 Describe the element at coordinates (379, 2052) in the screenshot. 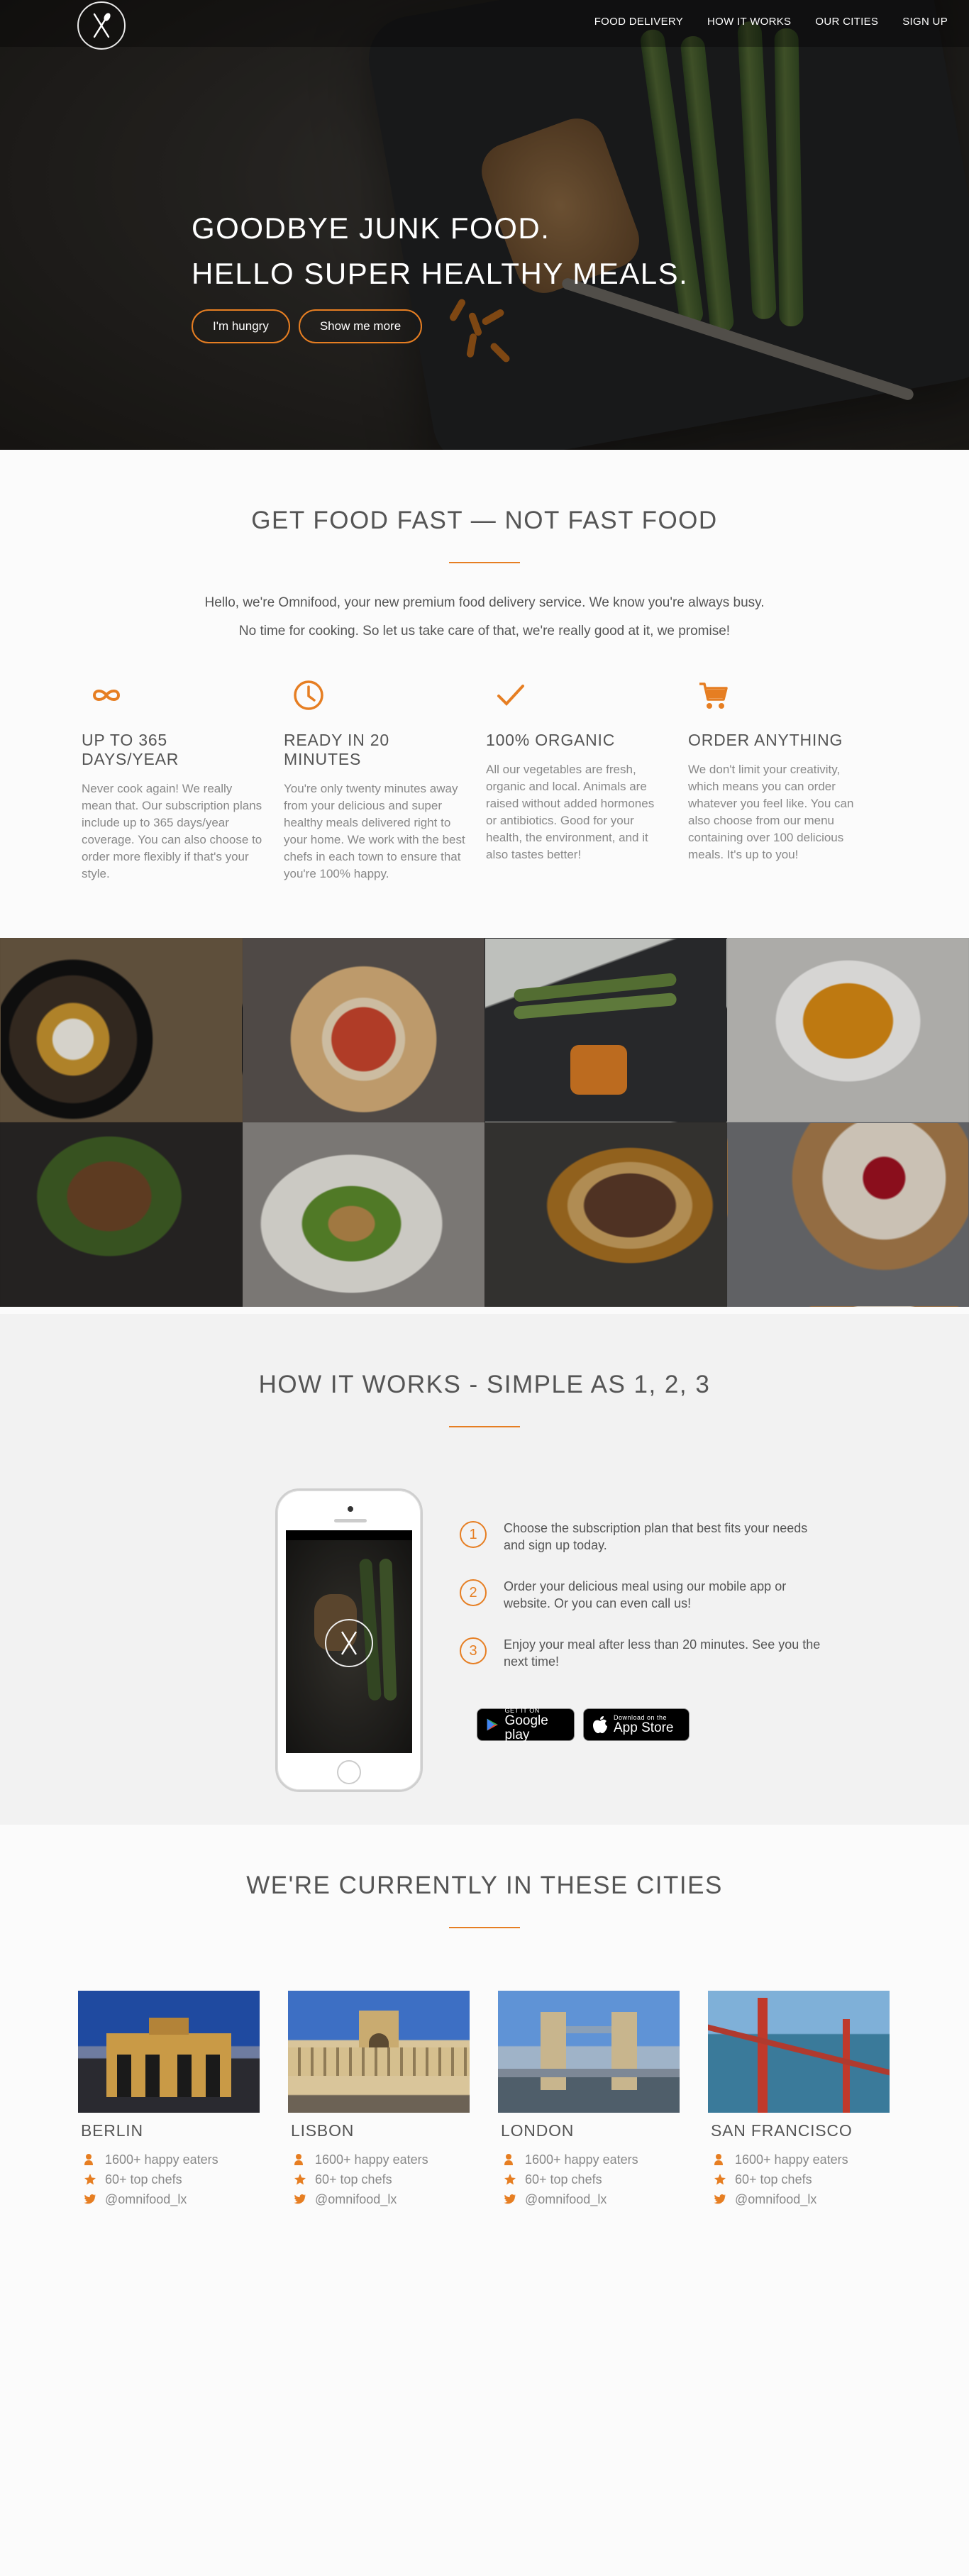

I see `lisbon-photo` at that location.